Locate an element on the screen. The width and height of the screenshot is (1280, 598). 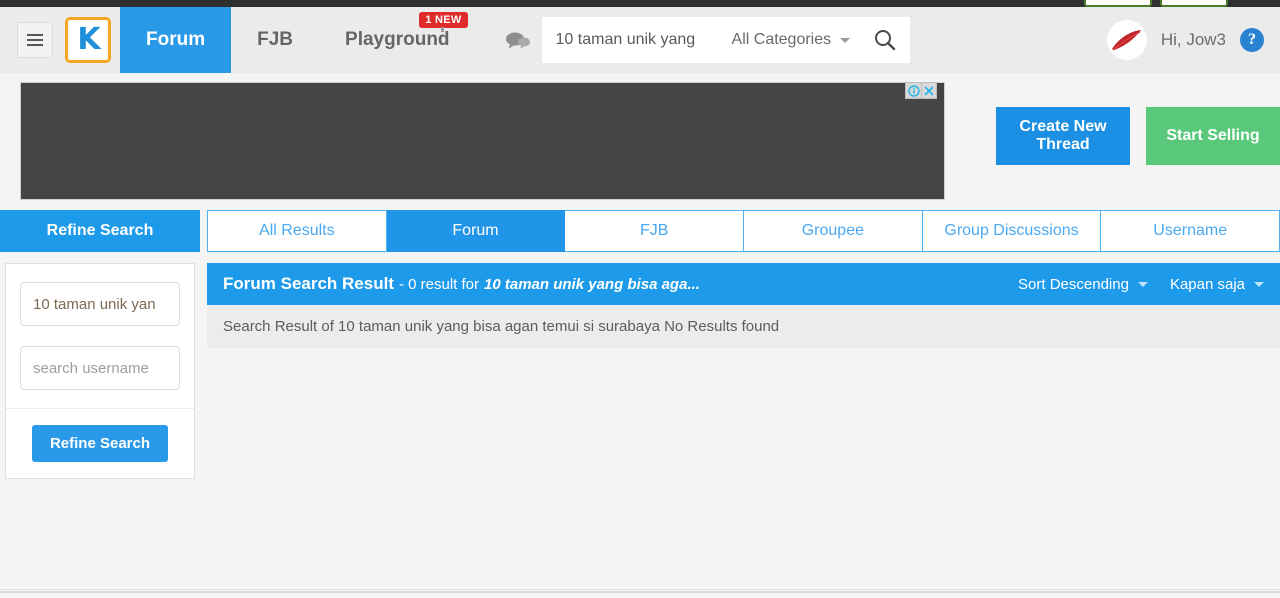
tab-groupee: Groupee is located at coordinates (833, 231).